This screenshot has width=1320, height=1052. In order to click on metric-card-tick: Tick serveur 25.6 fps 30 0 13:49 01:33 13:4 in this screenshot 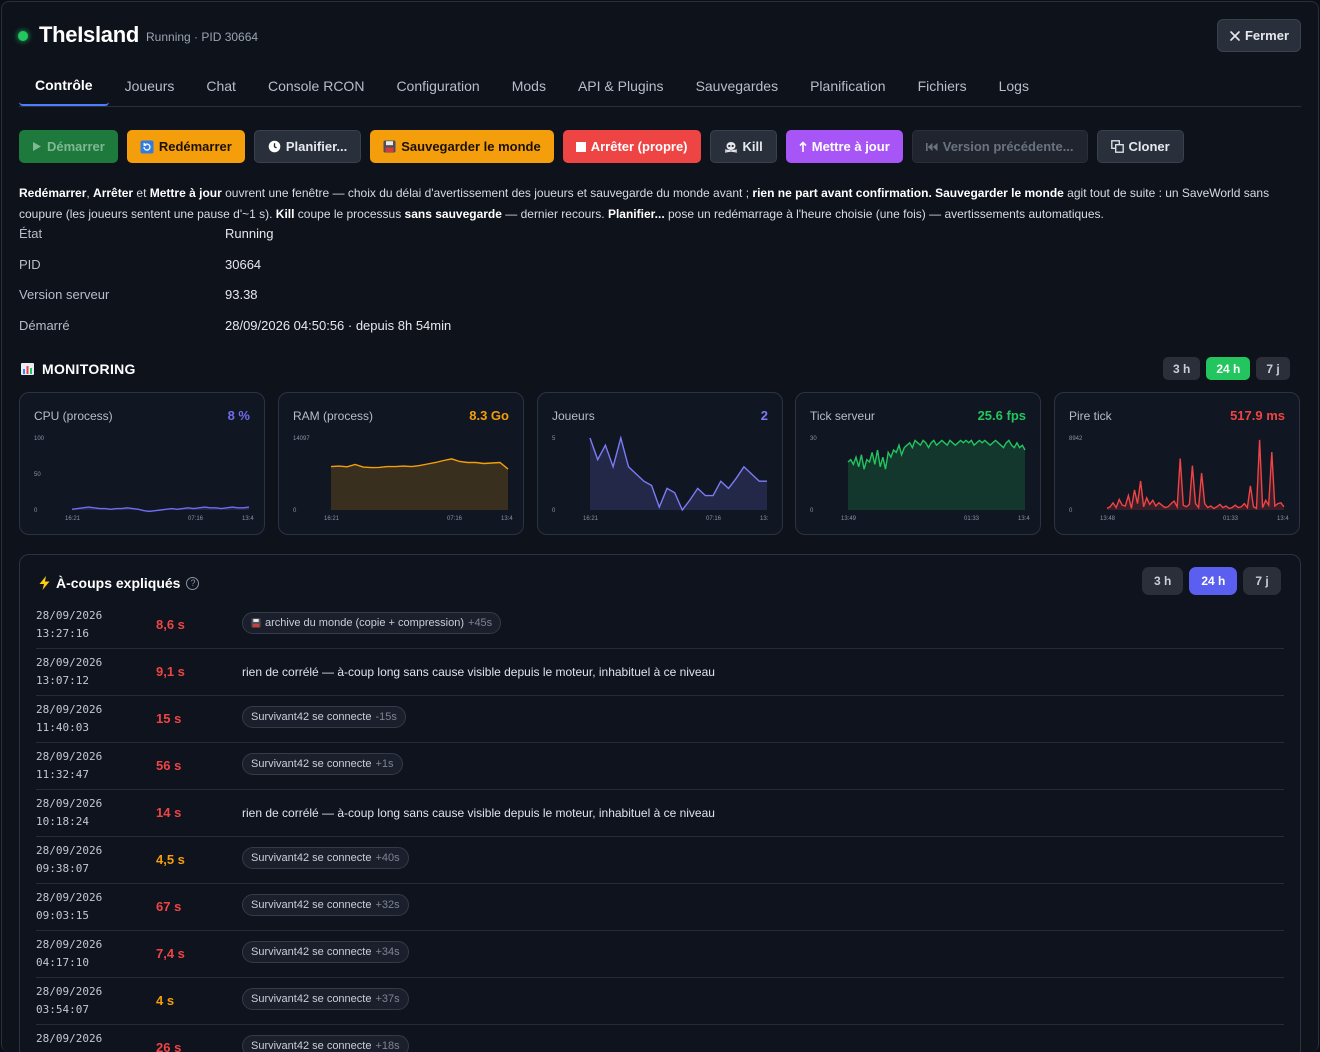, I will do `click(918, 463)`.